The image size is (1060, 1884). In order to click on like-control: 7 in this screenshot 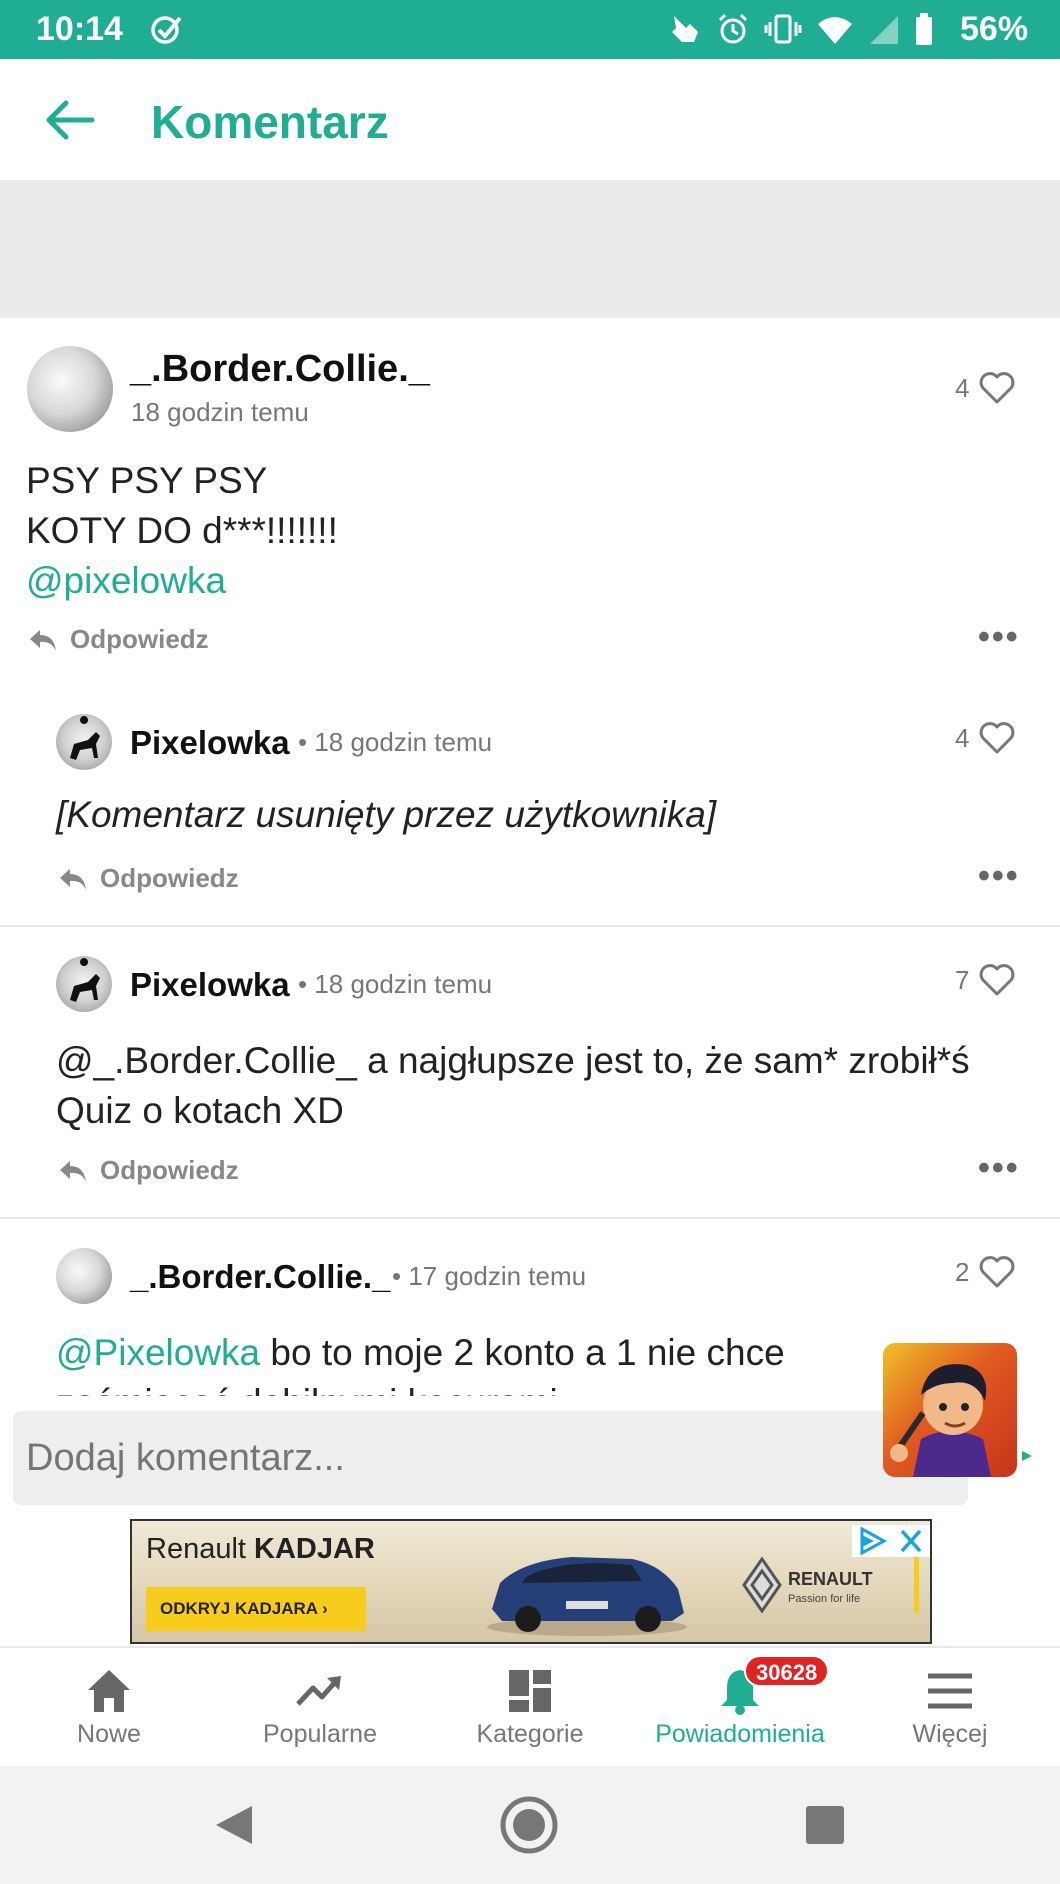, I will do `click(985, 980)`.